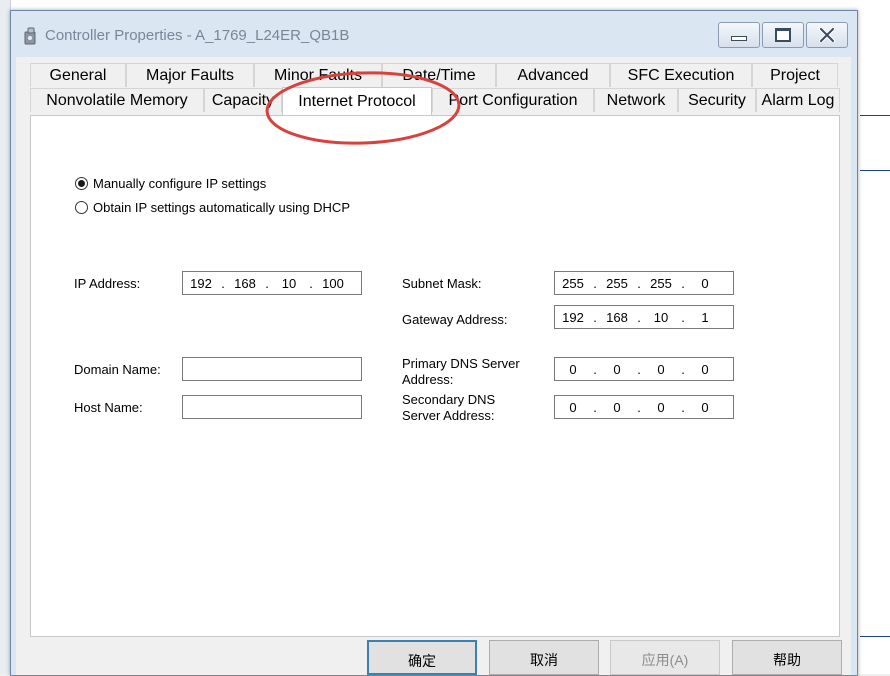 The image size is (890, 676). What do you see at coordinates (448, 415) in the screenshot?
I see `secondary-dns-label-line2: Server Address:` at bounding box center [448, 415].